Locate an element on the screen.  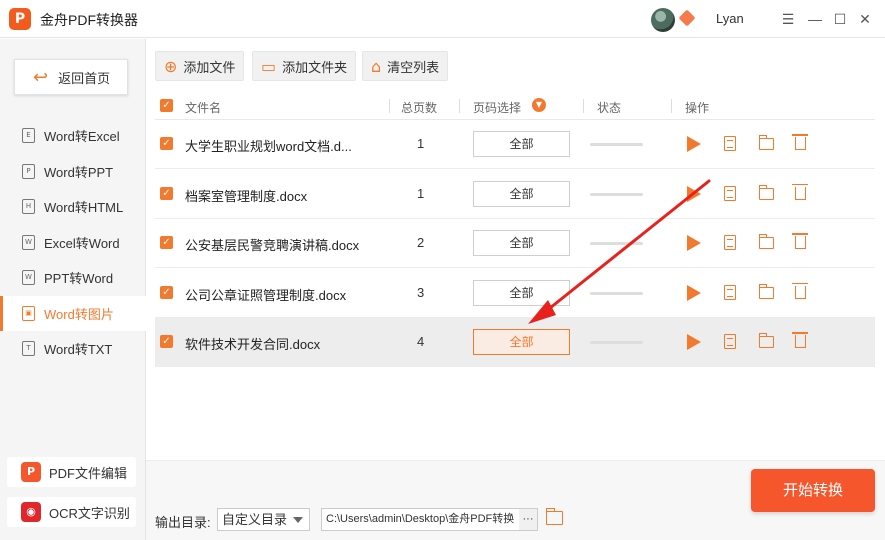
open-folder-icon is located at coordinates (554, 516).